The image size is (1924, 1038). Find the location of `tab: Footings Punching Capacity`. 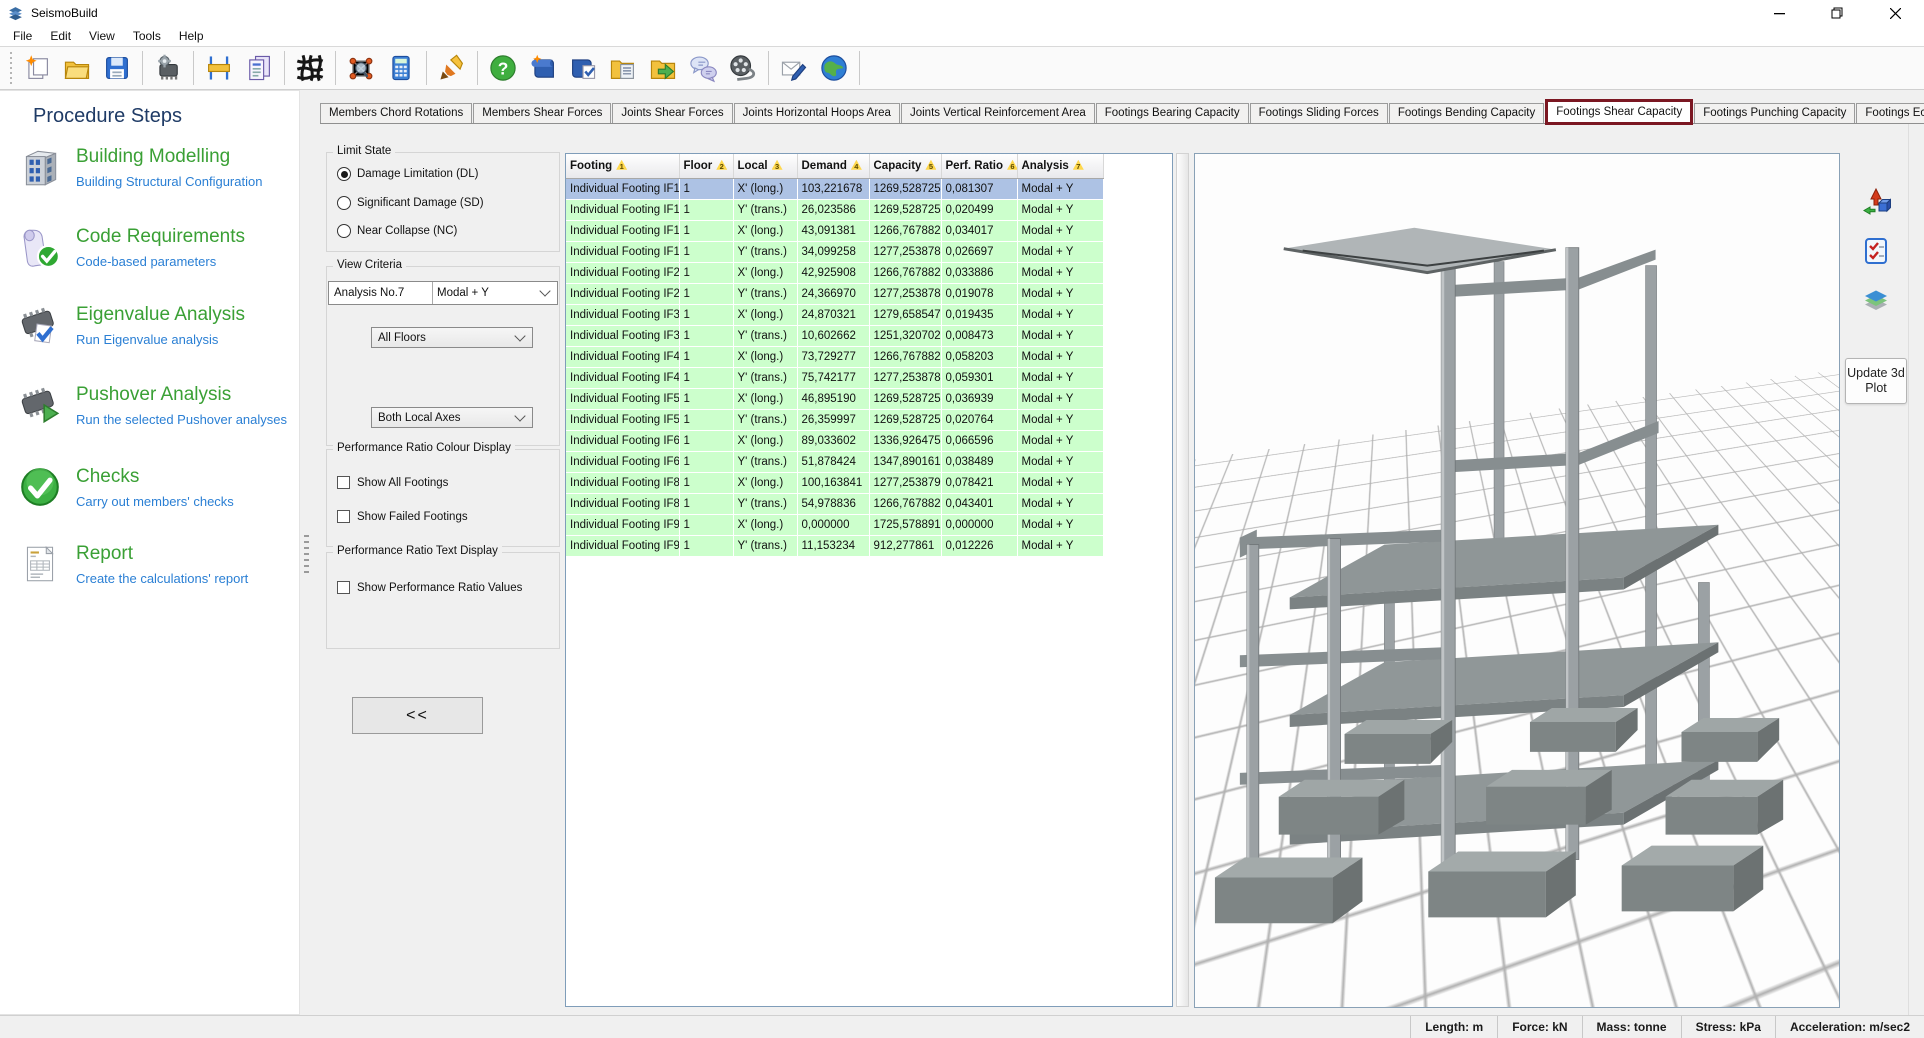

tab: Footings Punching Capacity is located at coordinates (1775, 113).